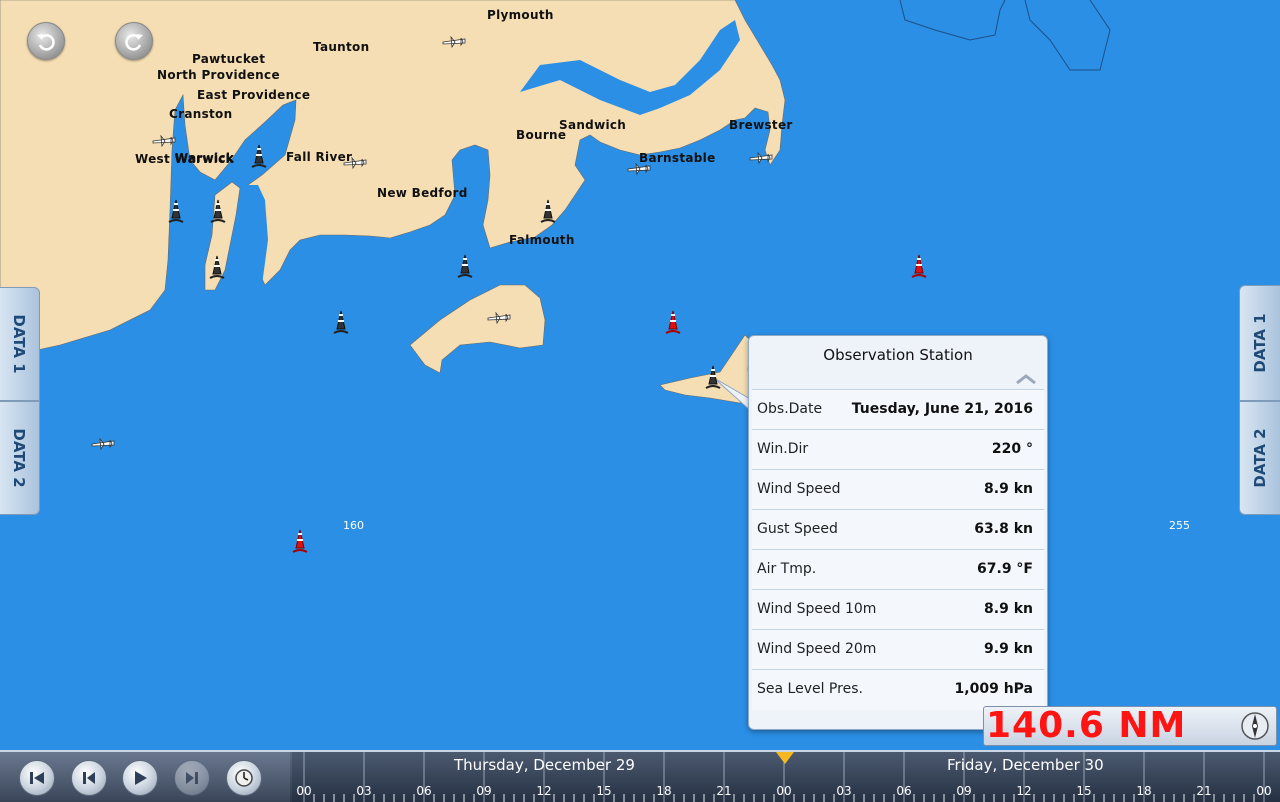 This screenshot has height=802, width=1280. What do you see at coordinates (799, 489) in the screenshot?
I see `row-label: Wind Speed` at bounding box center [799, 489].